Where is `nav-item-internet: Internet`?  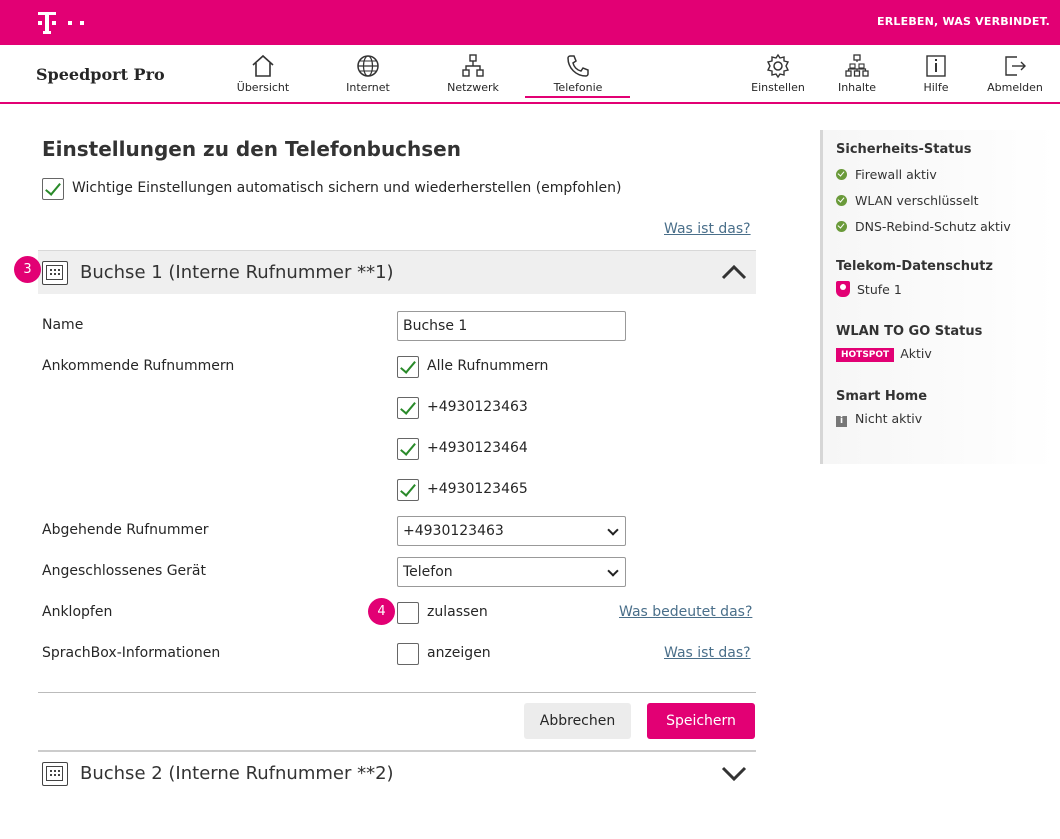 nav-item-internet: Internet is located at coordinates (368, 73).